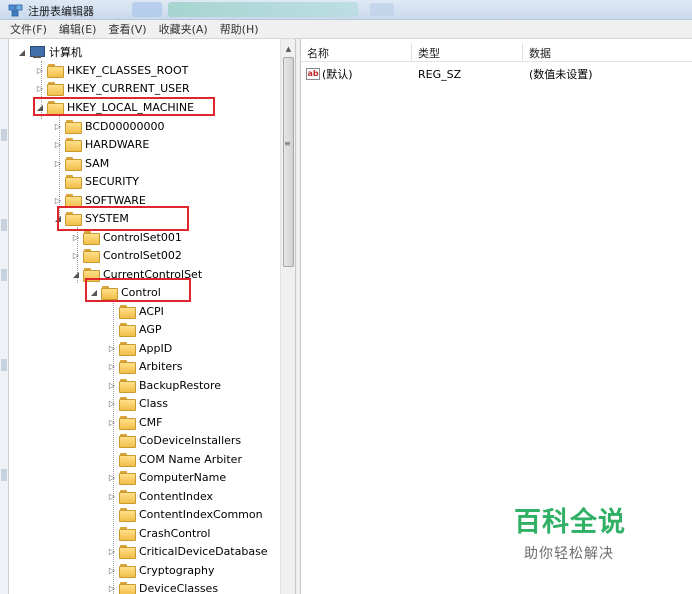  I want to click on list-item: ab (默认) REG_SZ (数值未设置), so click(496, 74).